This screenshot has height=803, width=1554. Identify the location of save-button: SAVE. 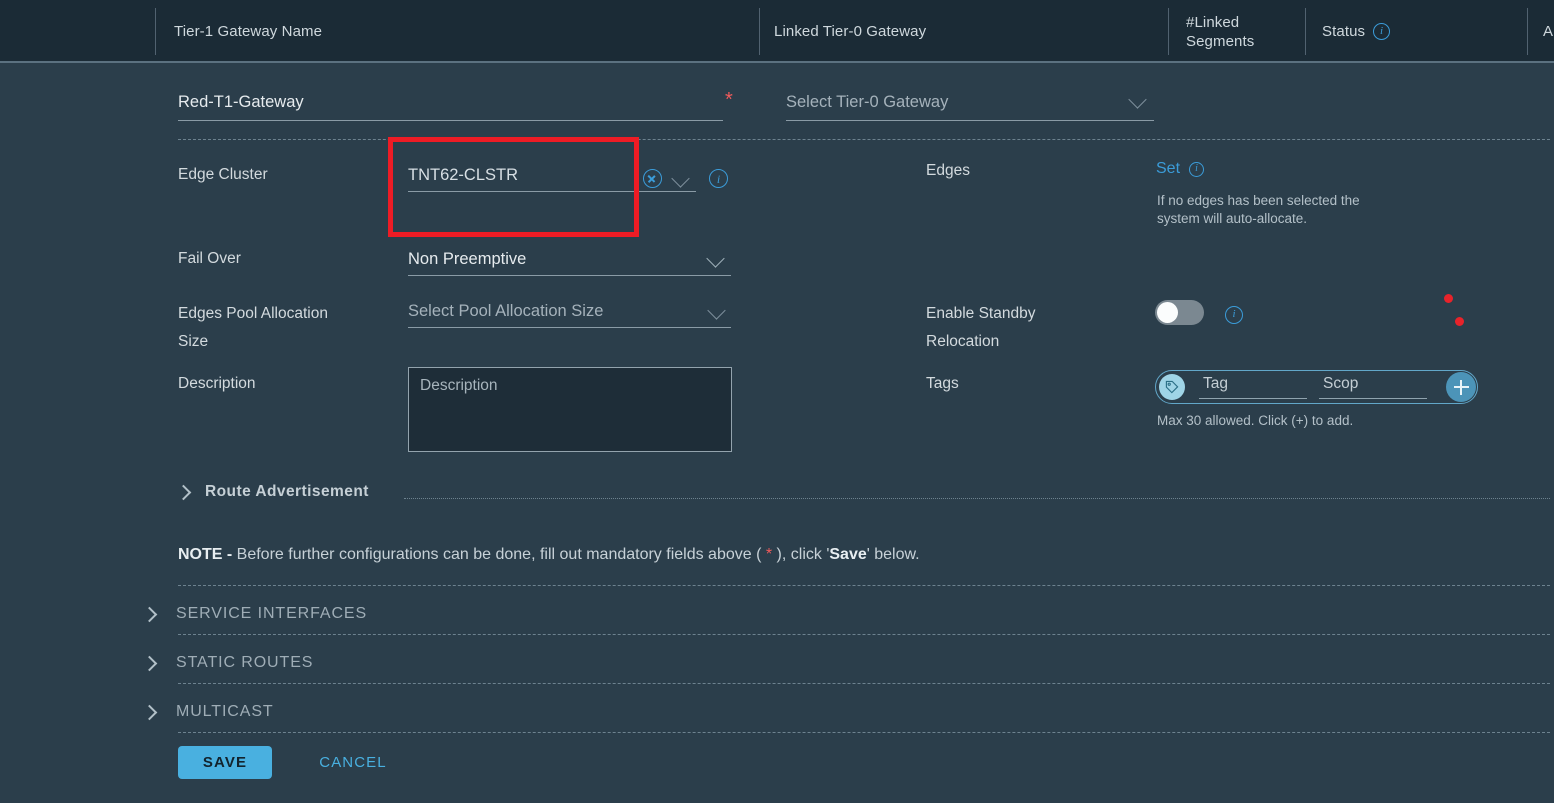
(225, 762).